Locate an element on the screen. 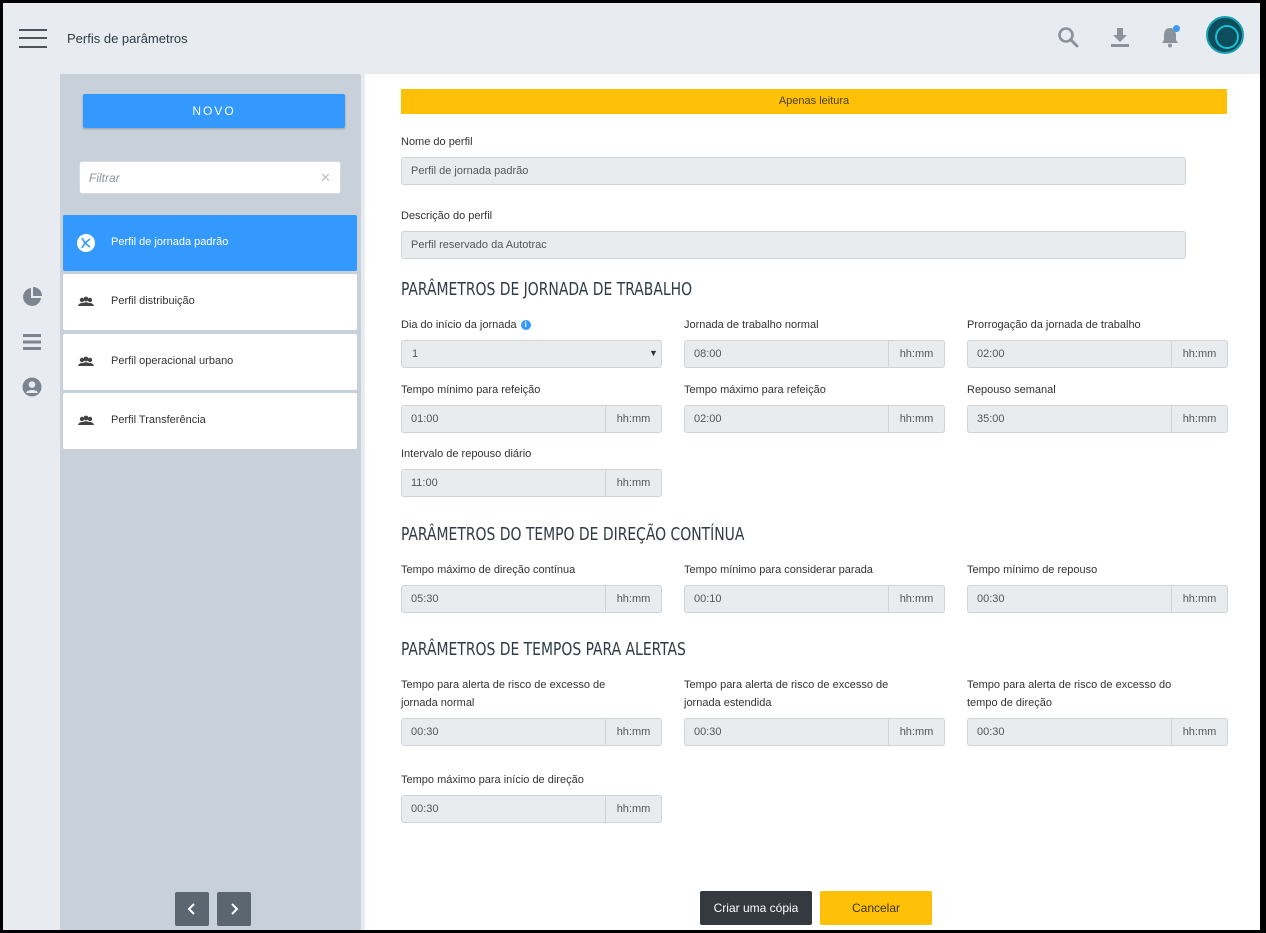 The width and height of the screenshot is (1266, 933). daily-rest-field: 11:00 hh:mm is located at coordinates (531, 483).